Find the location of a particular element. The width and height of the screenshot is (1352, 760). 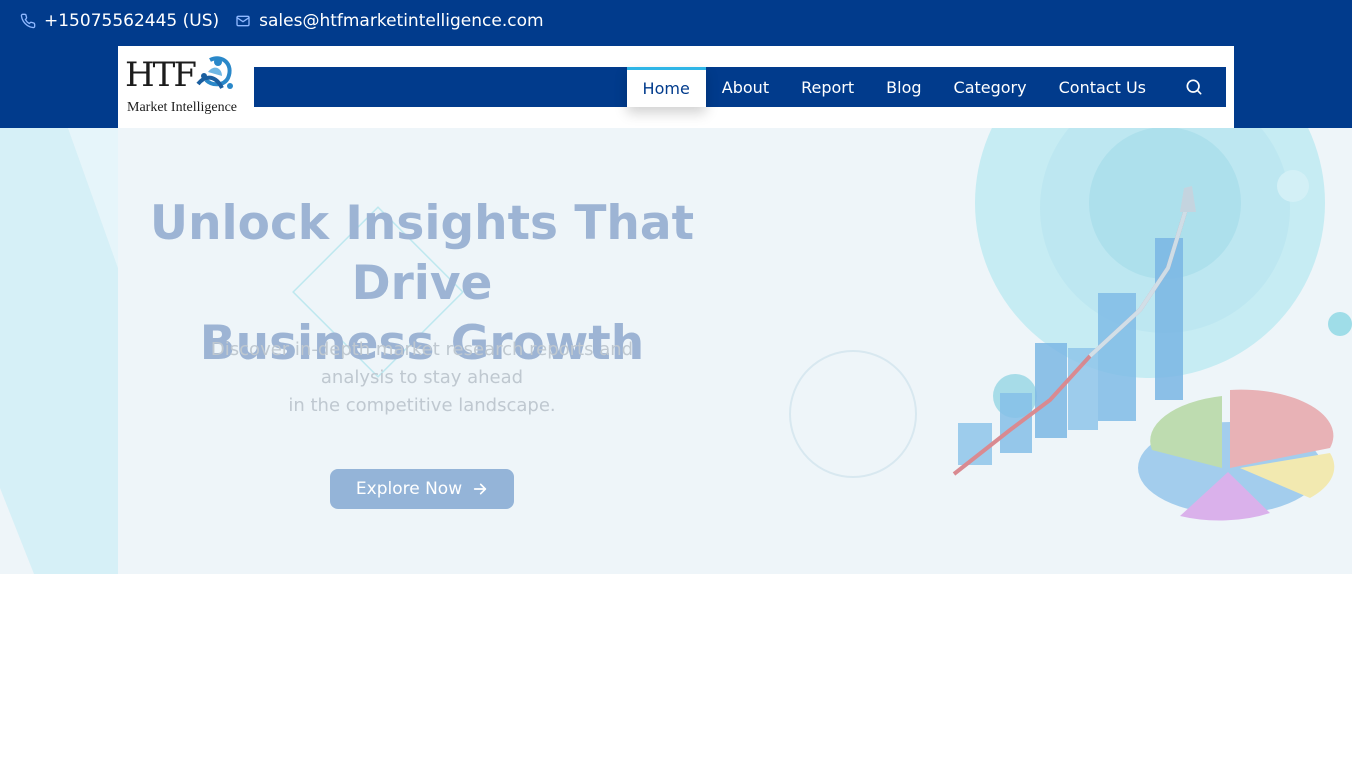

phone-icon is located at coordinates (28, 21).